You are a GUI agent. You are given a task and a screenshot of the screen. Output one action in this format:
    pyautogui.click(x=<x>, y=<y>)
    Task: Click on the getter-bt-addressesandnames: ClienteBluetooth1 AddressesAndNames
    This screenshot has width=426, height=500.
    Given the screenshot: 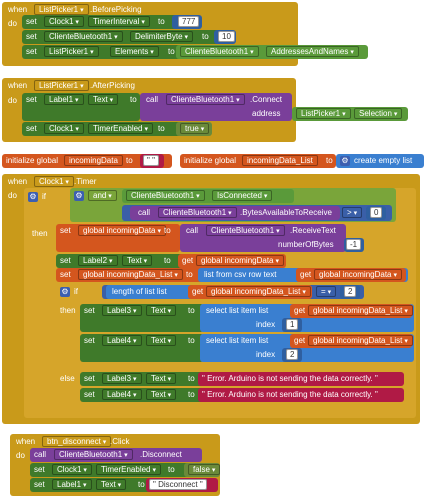 What is the action you would take?
    pyautogui.click(x=272, y=52)
    